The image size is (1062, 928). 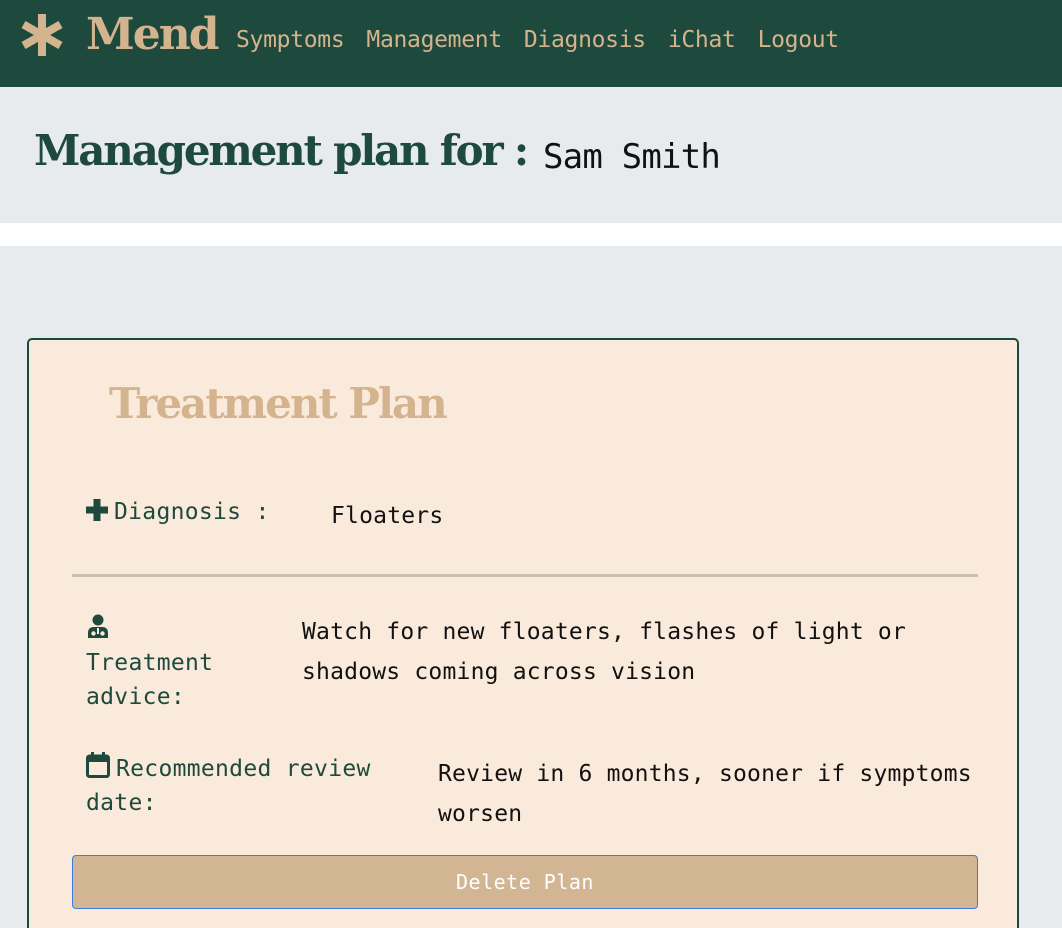 I want to click on header-separator, so click(x=531, y=234).